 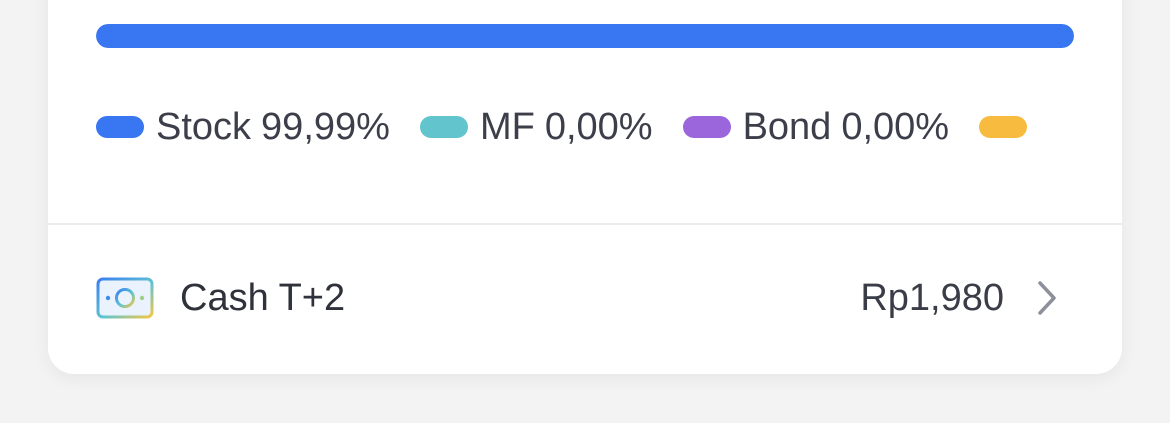 I want to click on cash-t2-value: Rp1,980, so click(x=932, y=298).